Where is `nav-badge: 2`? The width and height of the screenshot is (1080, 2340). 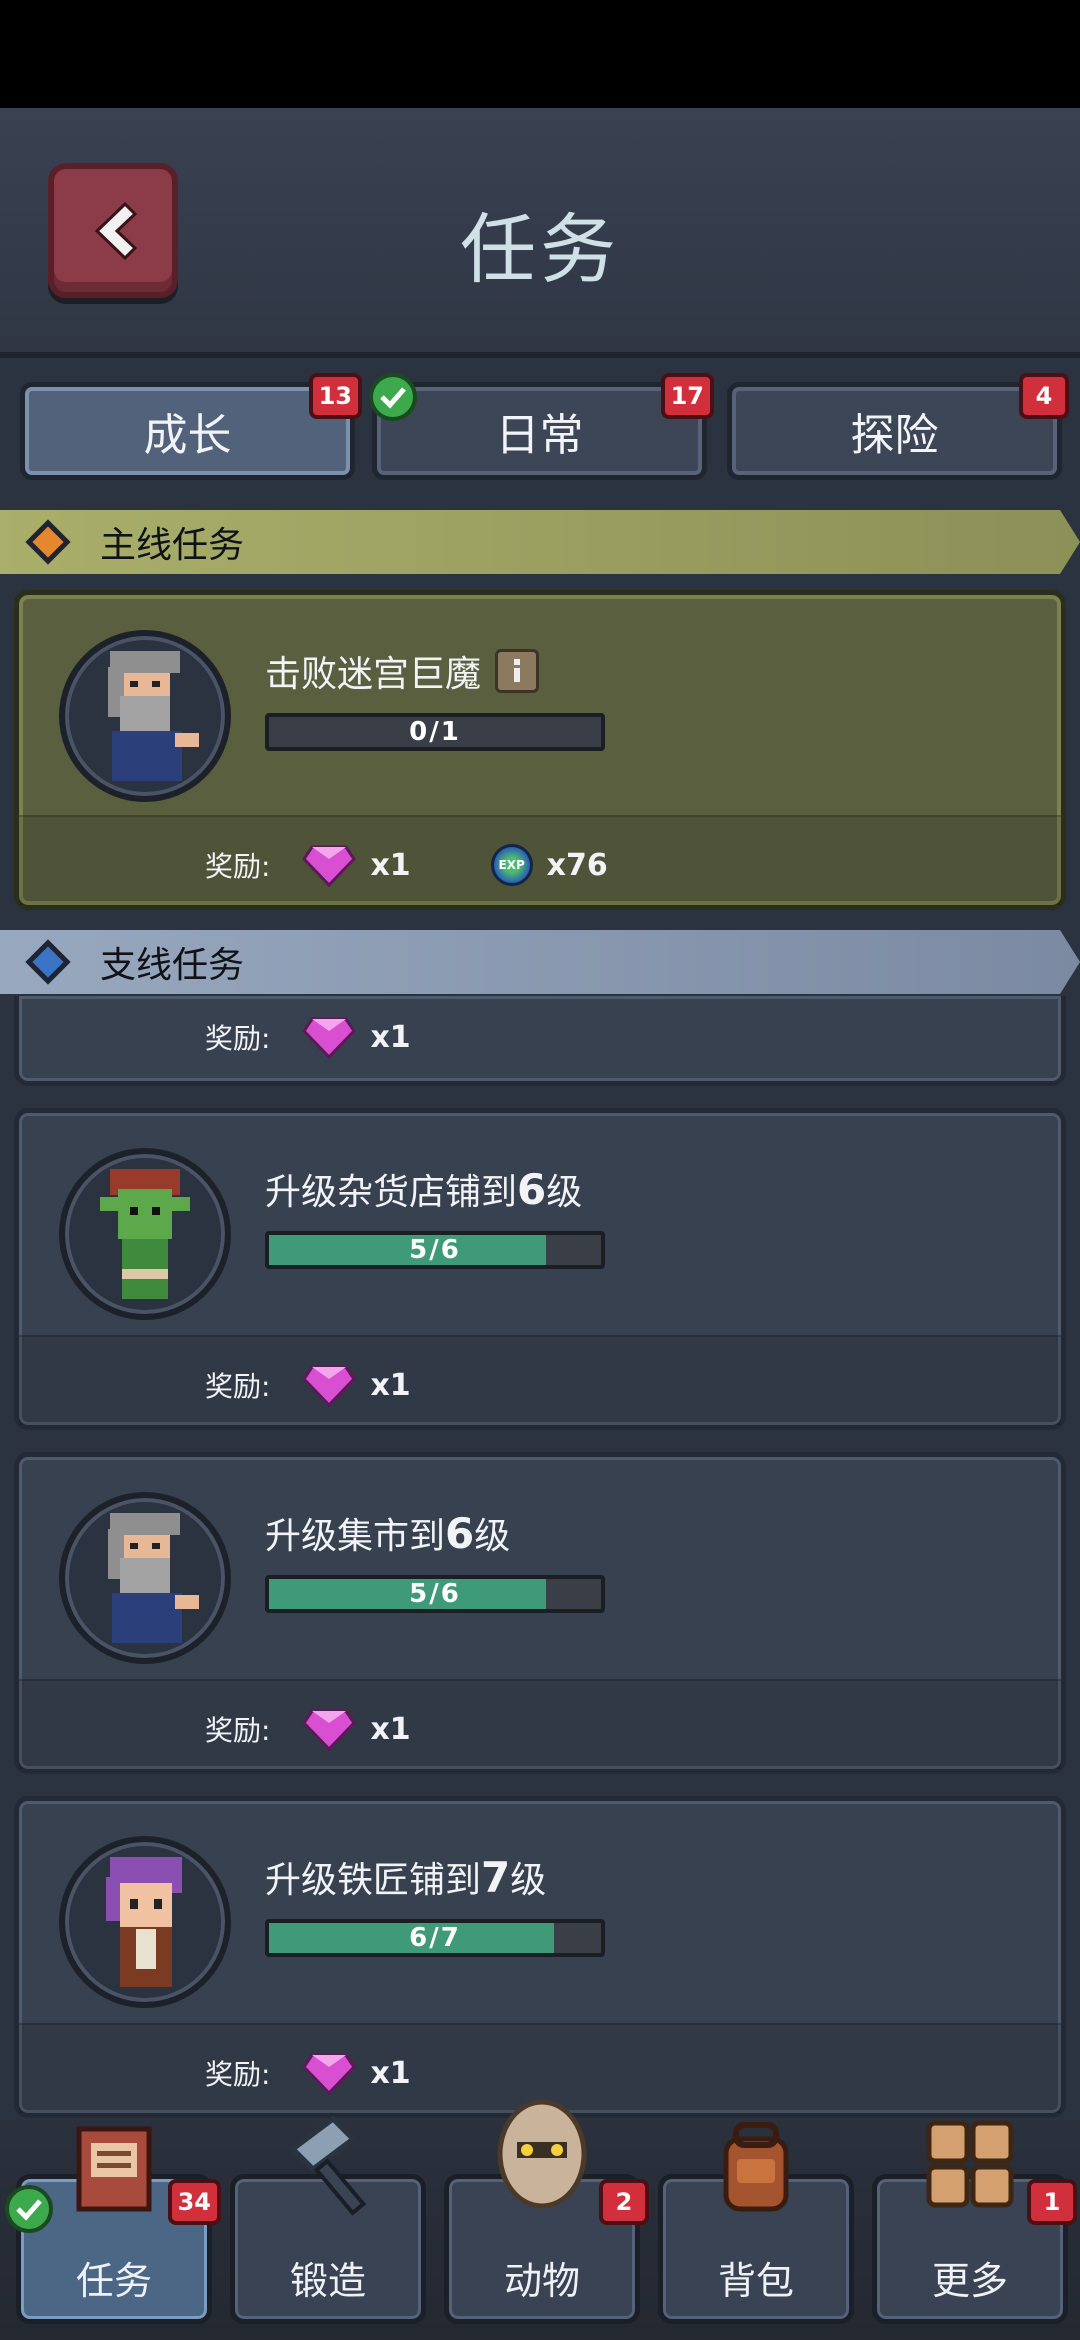 nav-badge: 2 is located at coordinates (624, 2202).